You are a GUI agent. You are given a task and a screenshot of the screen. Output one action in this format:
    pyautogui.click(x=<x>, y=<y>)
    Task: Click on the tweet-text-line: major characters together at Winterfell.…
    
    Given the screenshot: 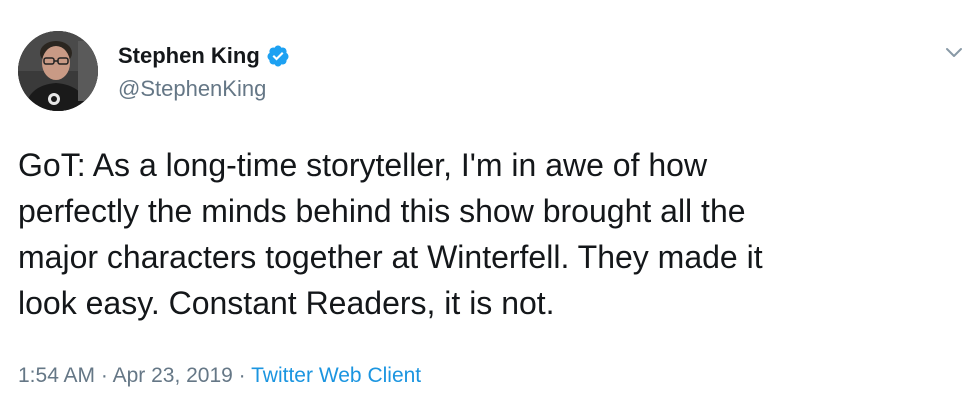 What is the action you would take?
    pyautogui.click(x=390, y=257)
    